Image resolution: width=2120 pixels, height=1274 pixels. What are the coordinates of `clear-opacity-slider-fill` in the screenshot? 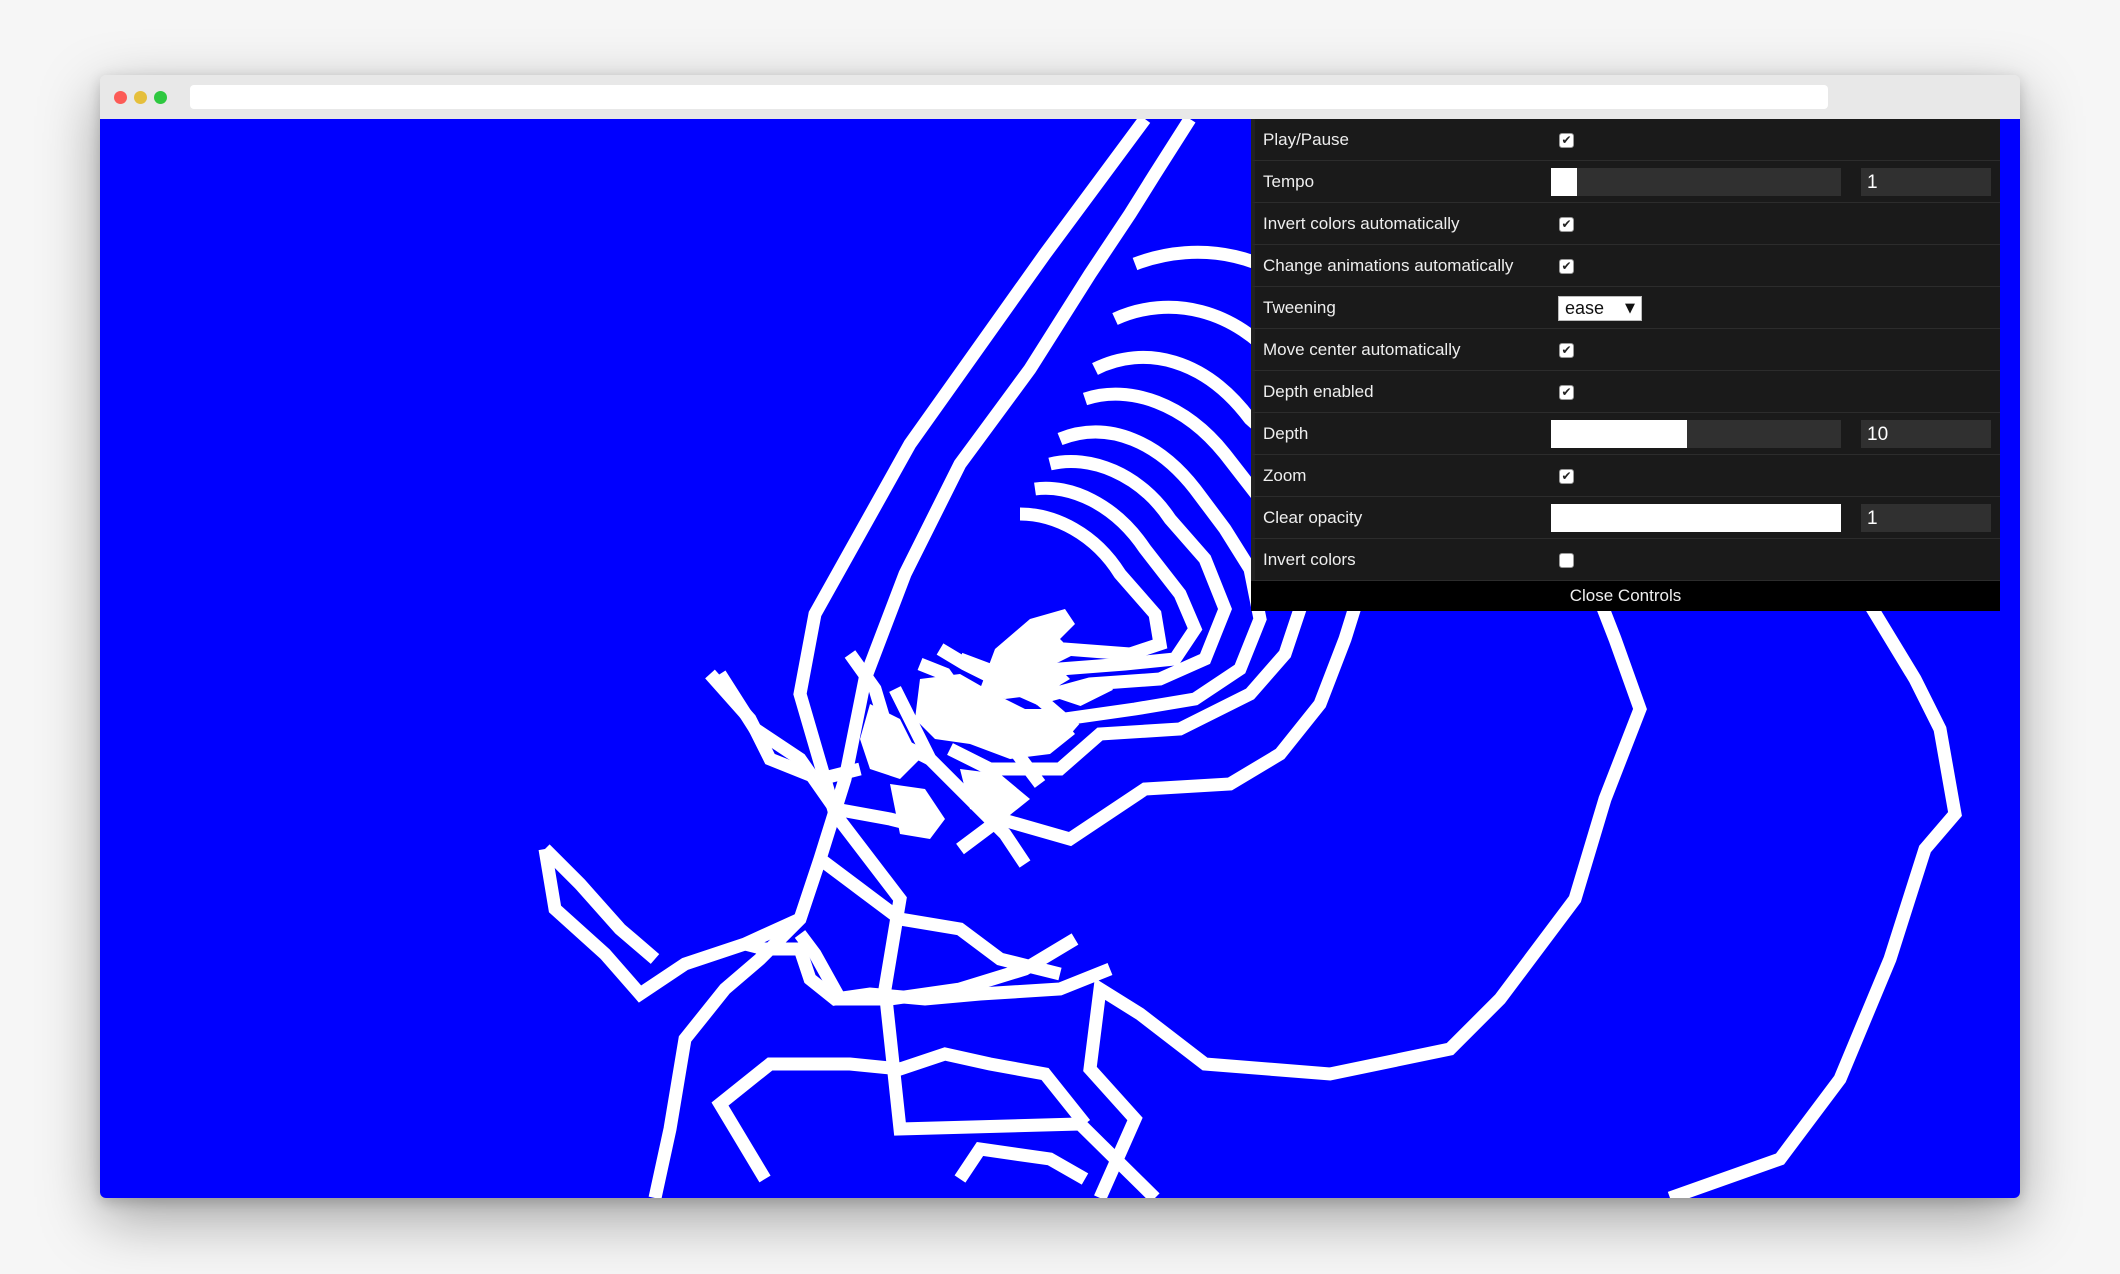 It's located at (1696, 518).